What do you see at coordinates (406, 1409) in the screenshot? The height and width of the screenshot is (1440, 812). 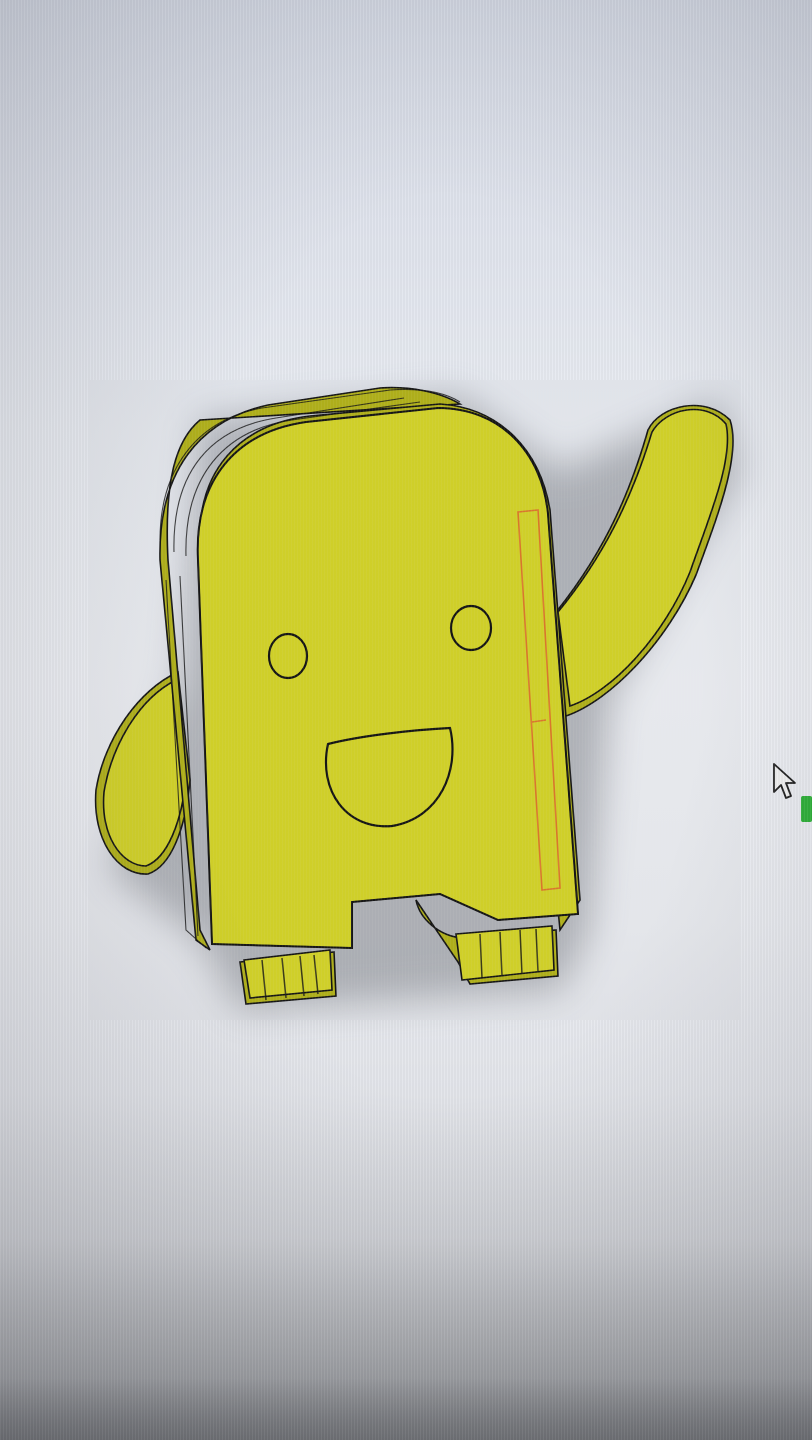 I see `monitor-bezel` at bounding box center [406, 1409].